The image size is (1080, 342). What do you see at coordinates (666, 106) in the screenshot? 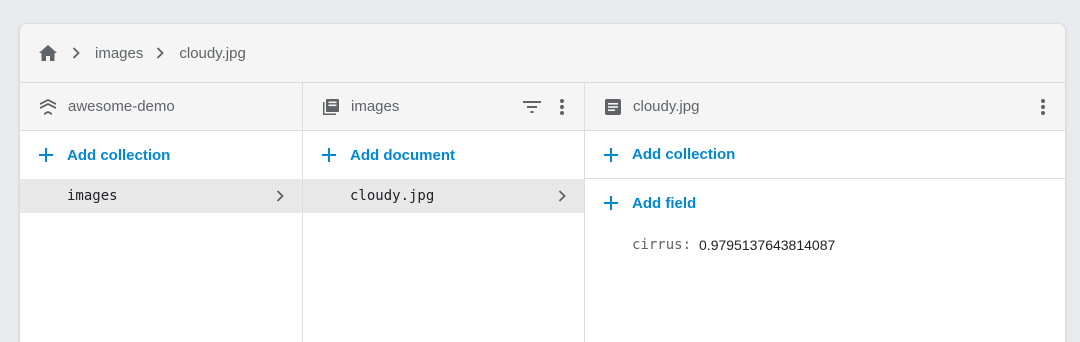
I see `document-title: cloudy.jpg` at bounding box center [666, 106].